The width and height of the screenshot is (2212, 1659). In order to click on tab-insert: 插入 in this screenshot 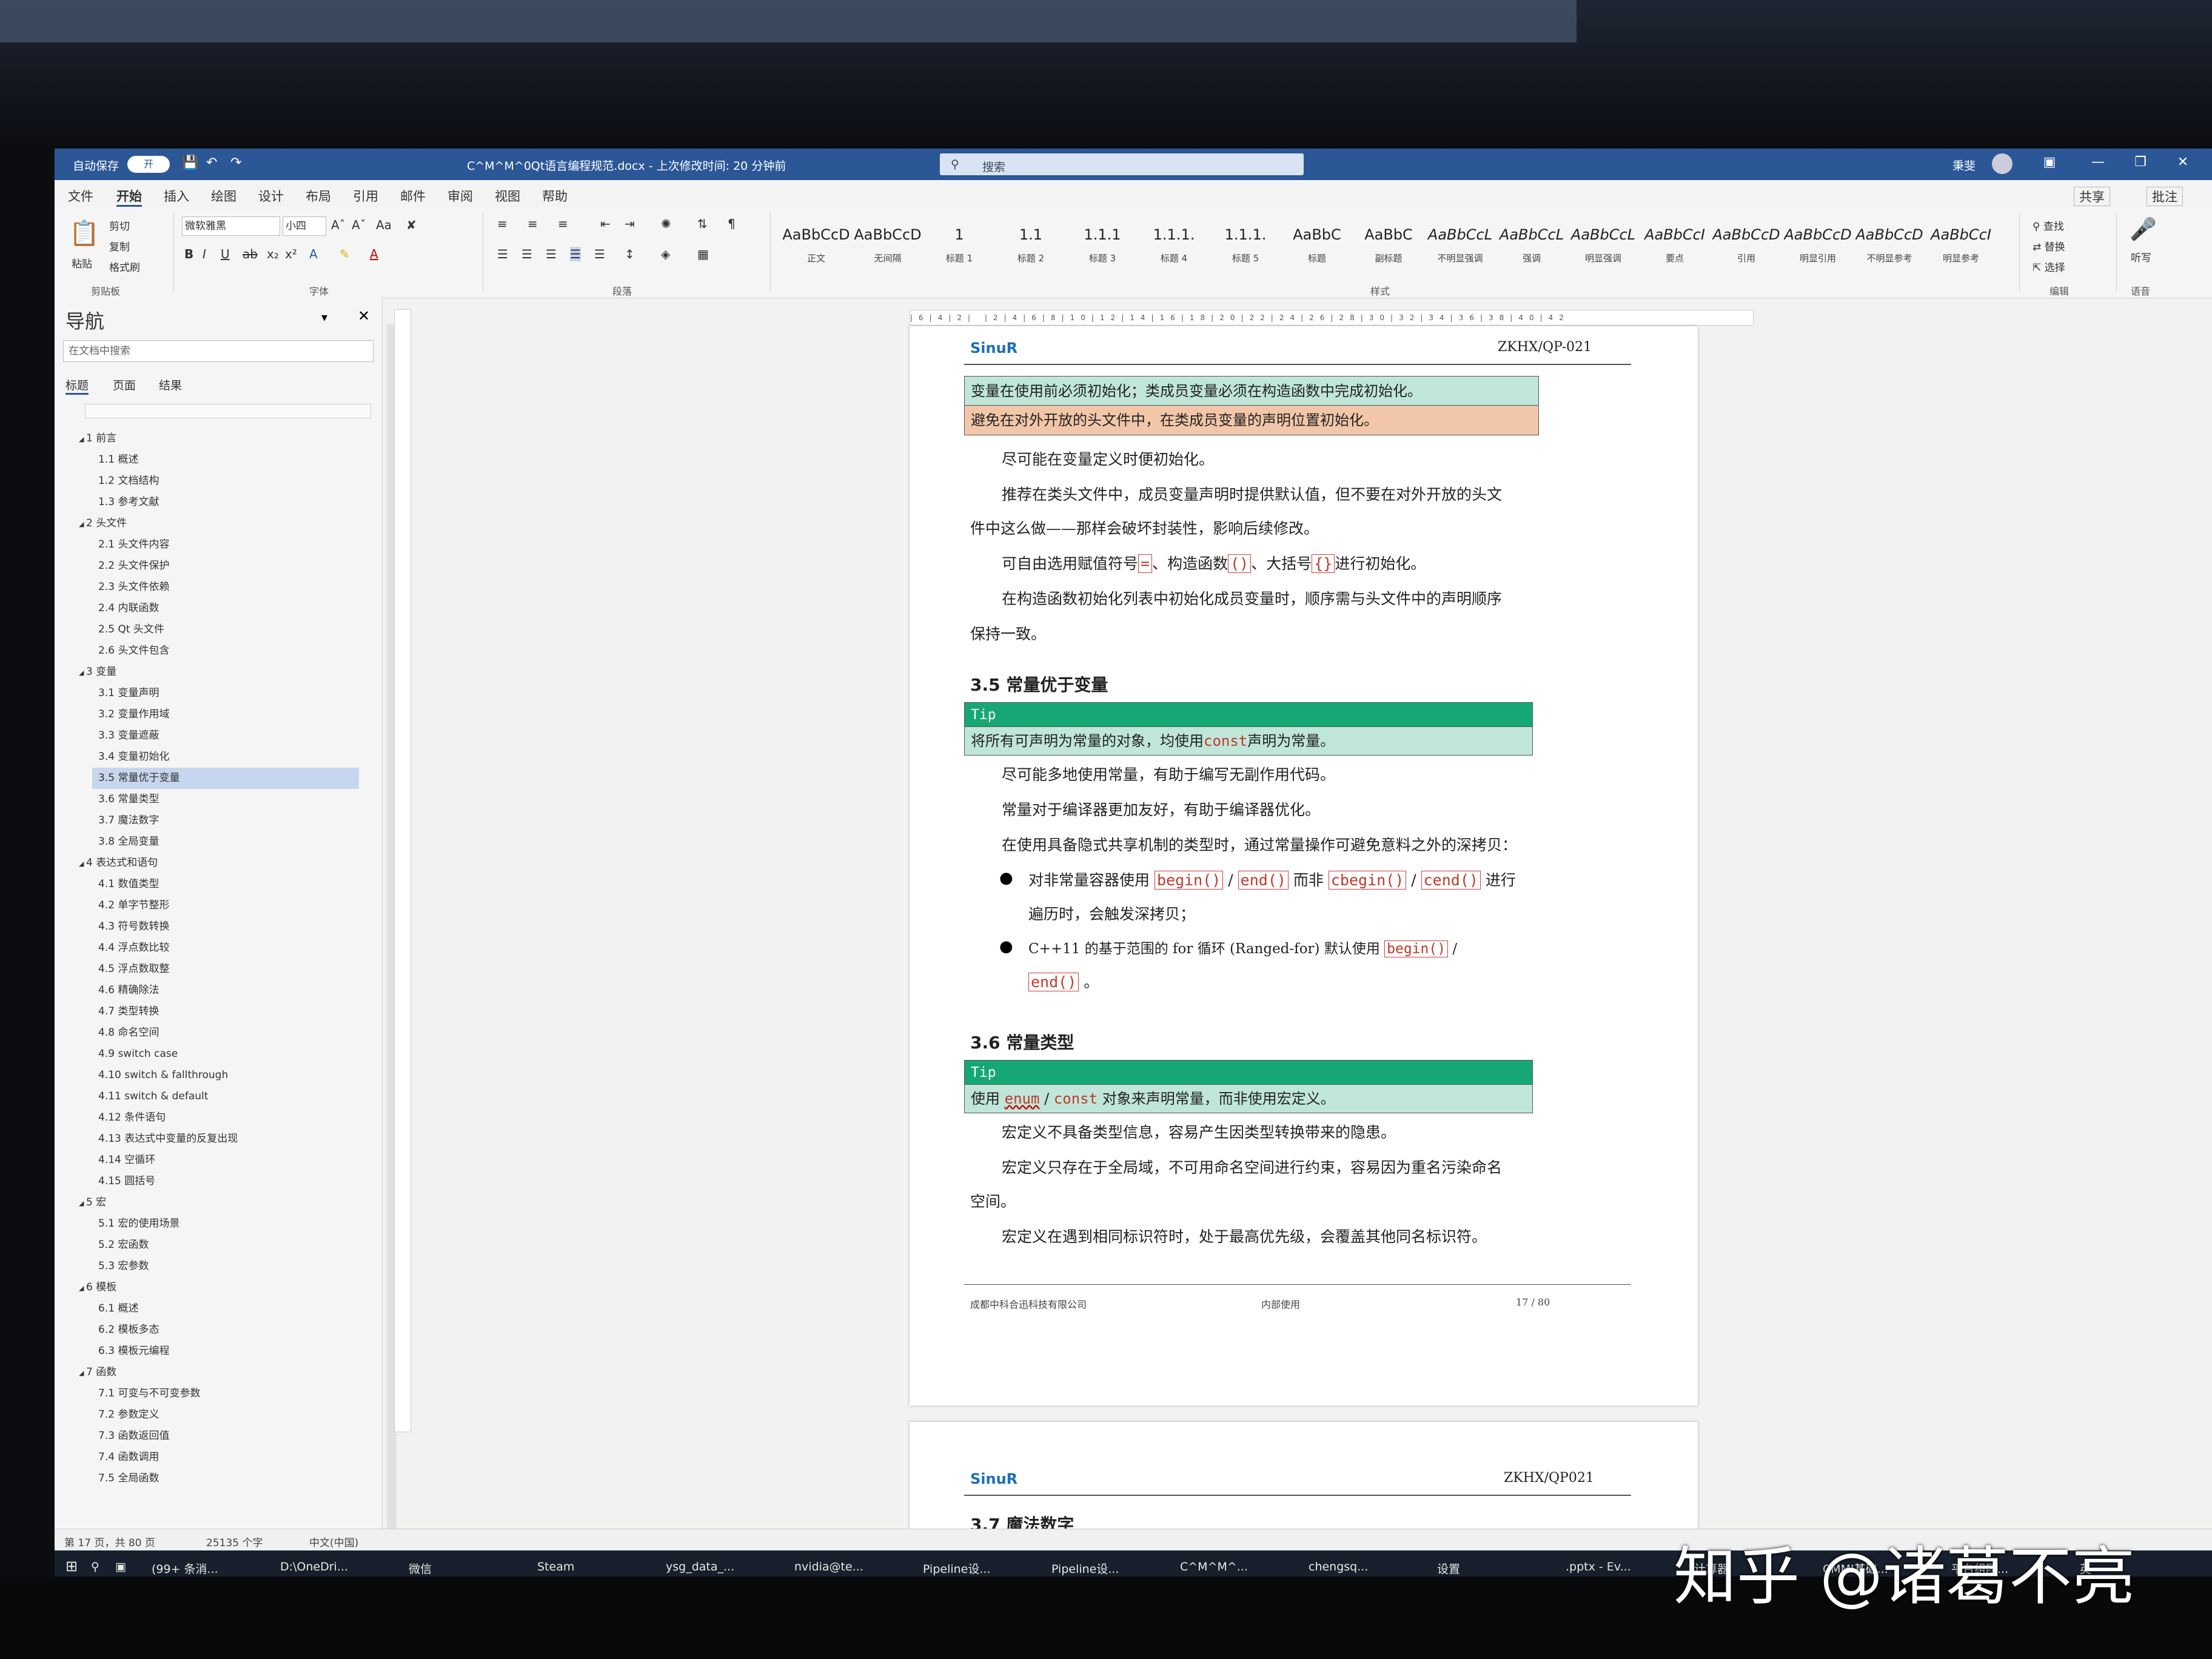, I will do `click(177, 196)`.